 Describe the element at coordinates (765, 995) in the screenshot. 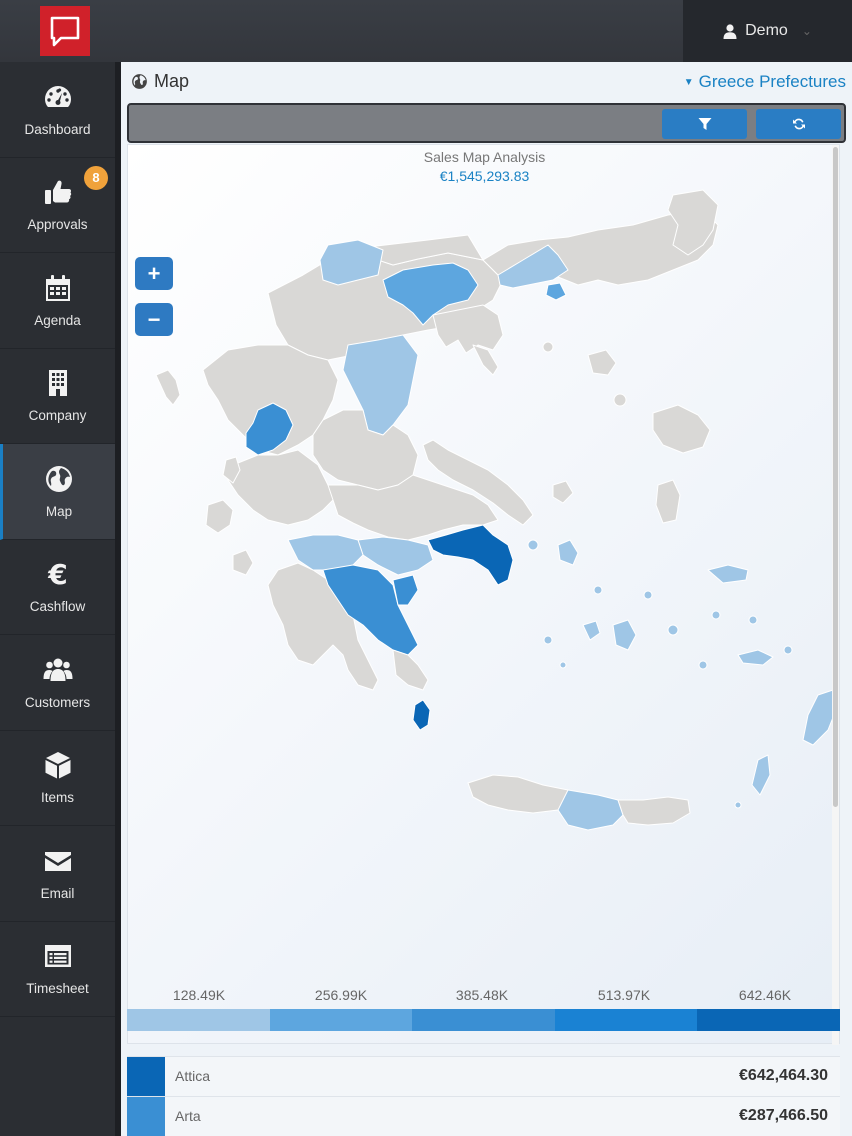

I see `legend-label: 642.46K` at that location.